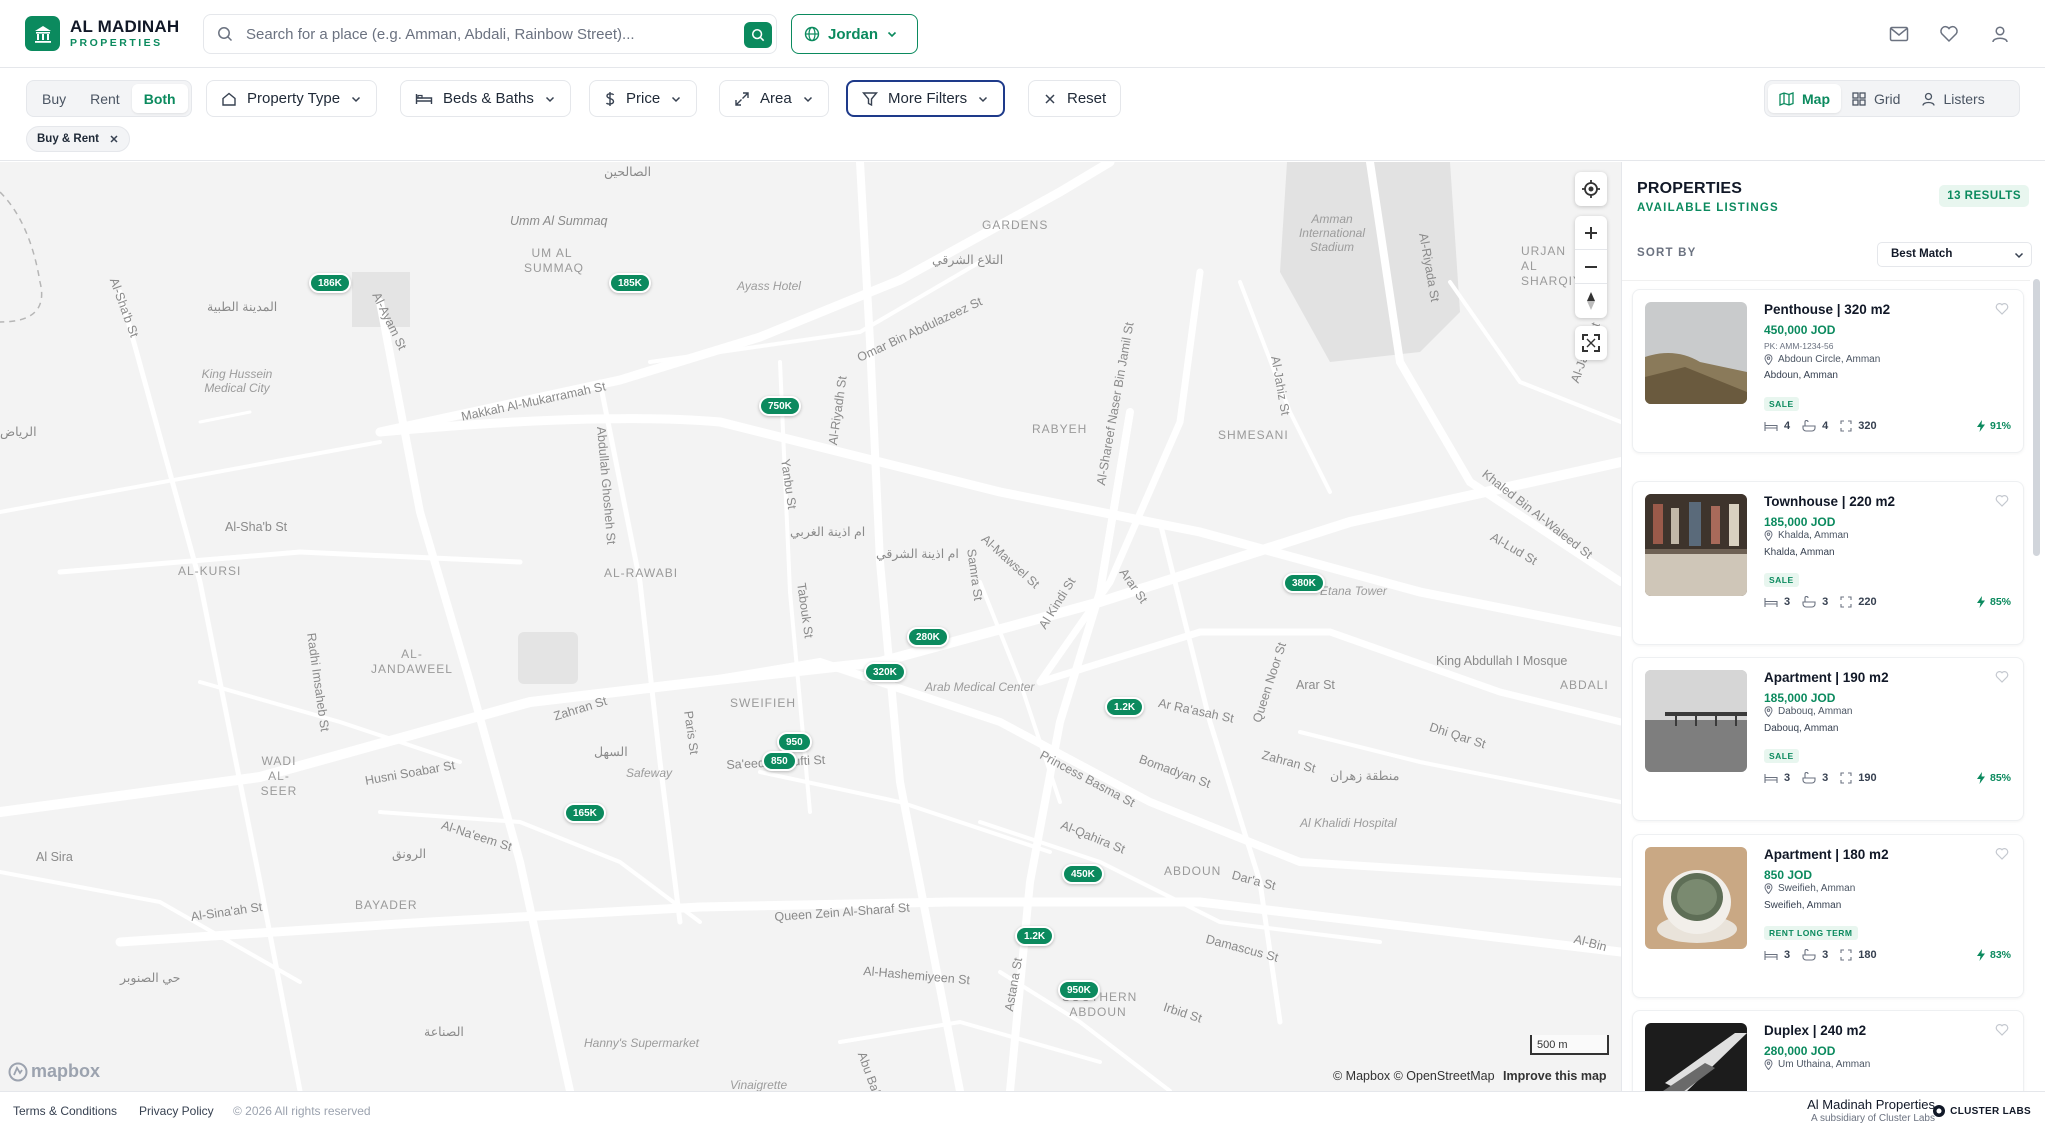  Describe the element at coordinates (1804, 98) in the screenshot. I see `view-map-button: Map` at that location.